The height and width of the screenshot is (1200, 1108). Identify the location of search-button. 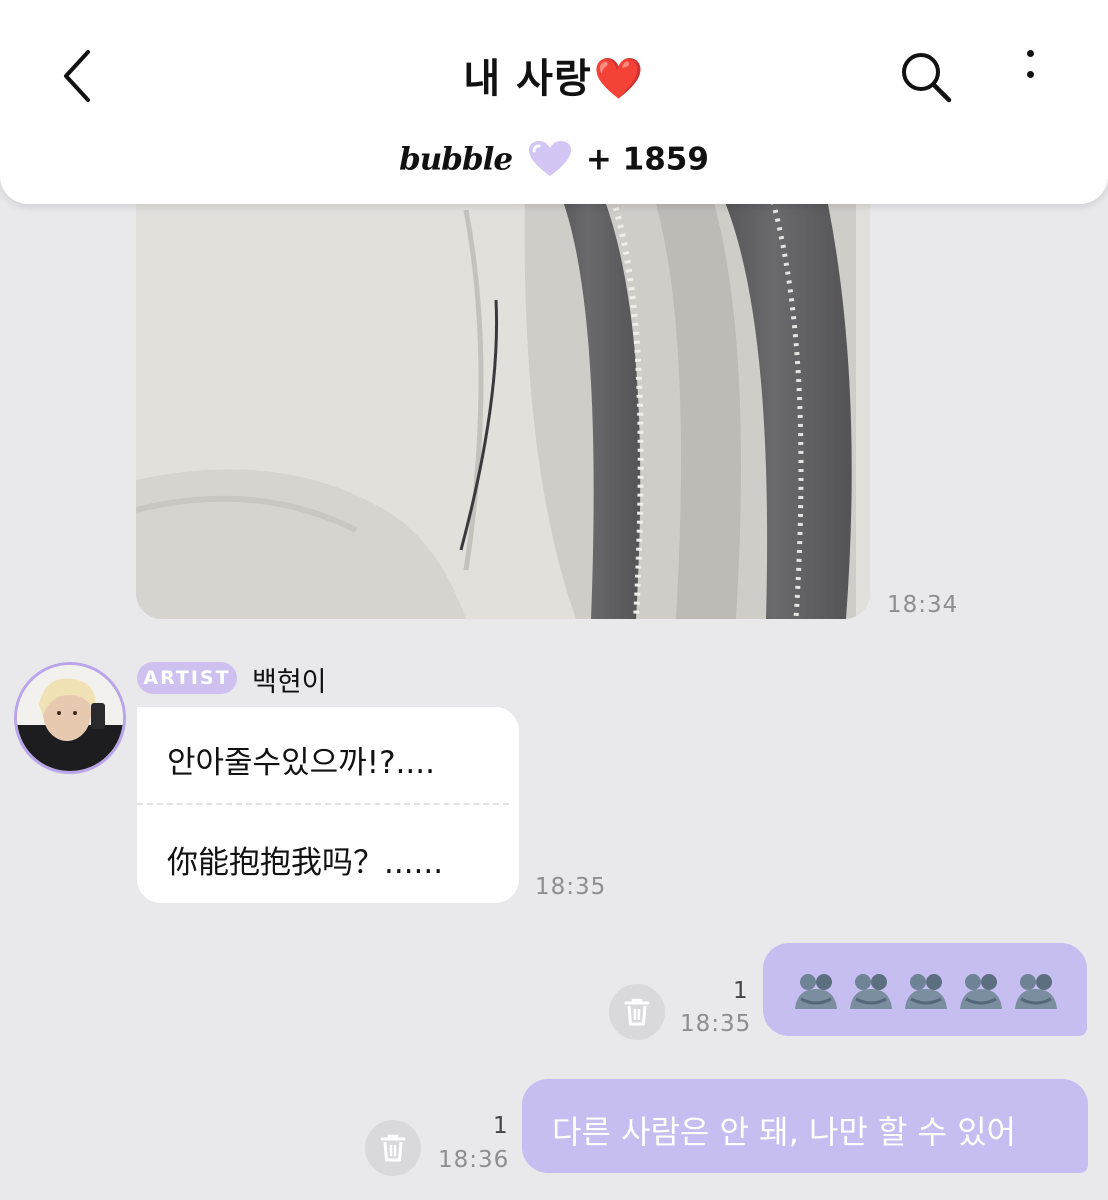
(927, 78).